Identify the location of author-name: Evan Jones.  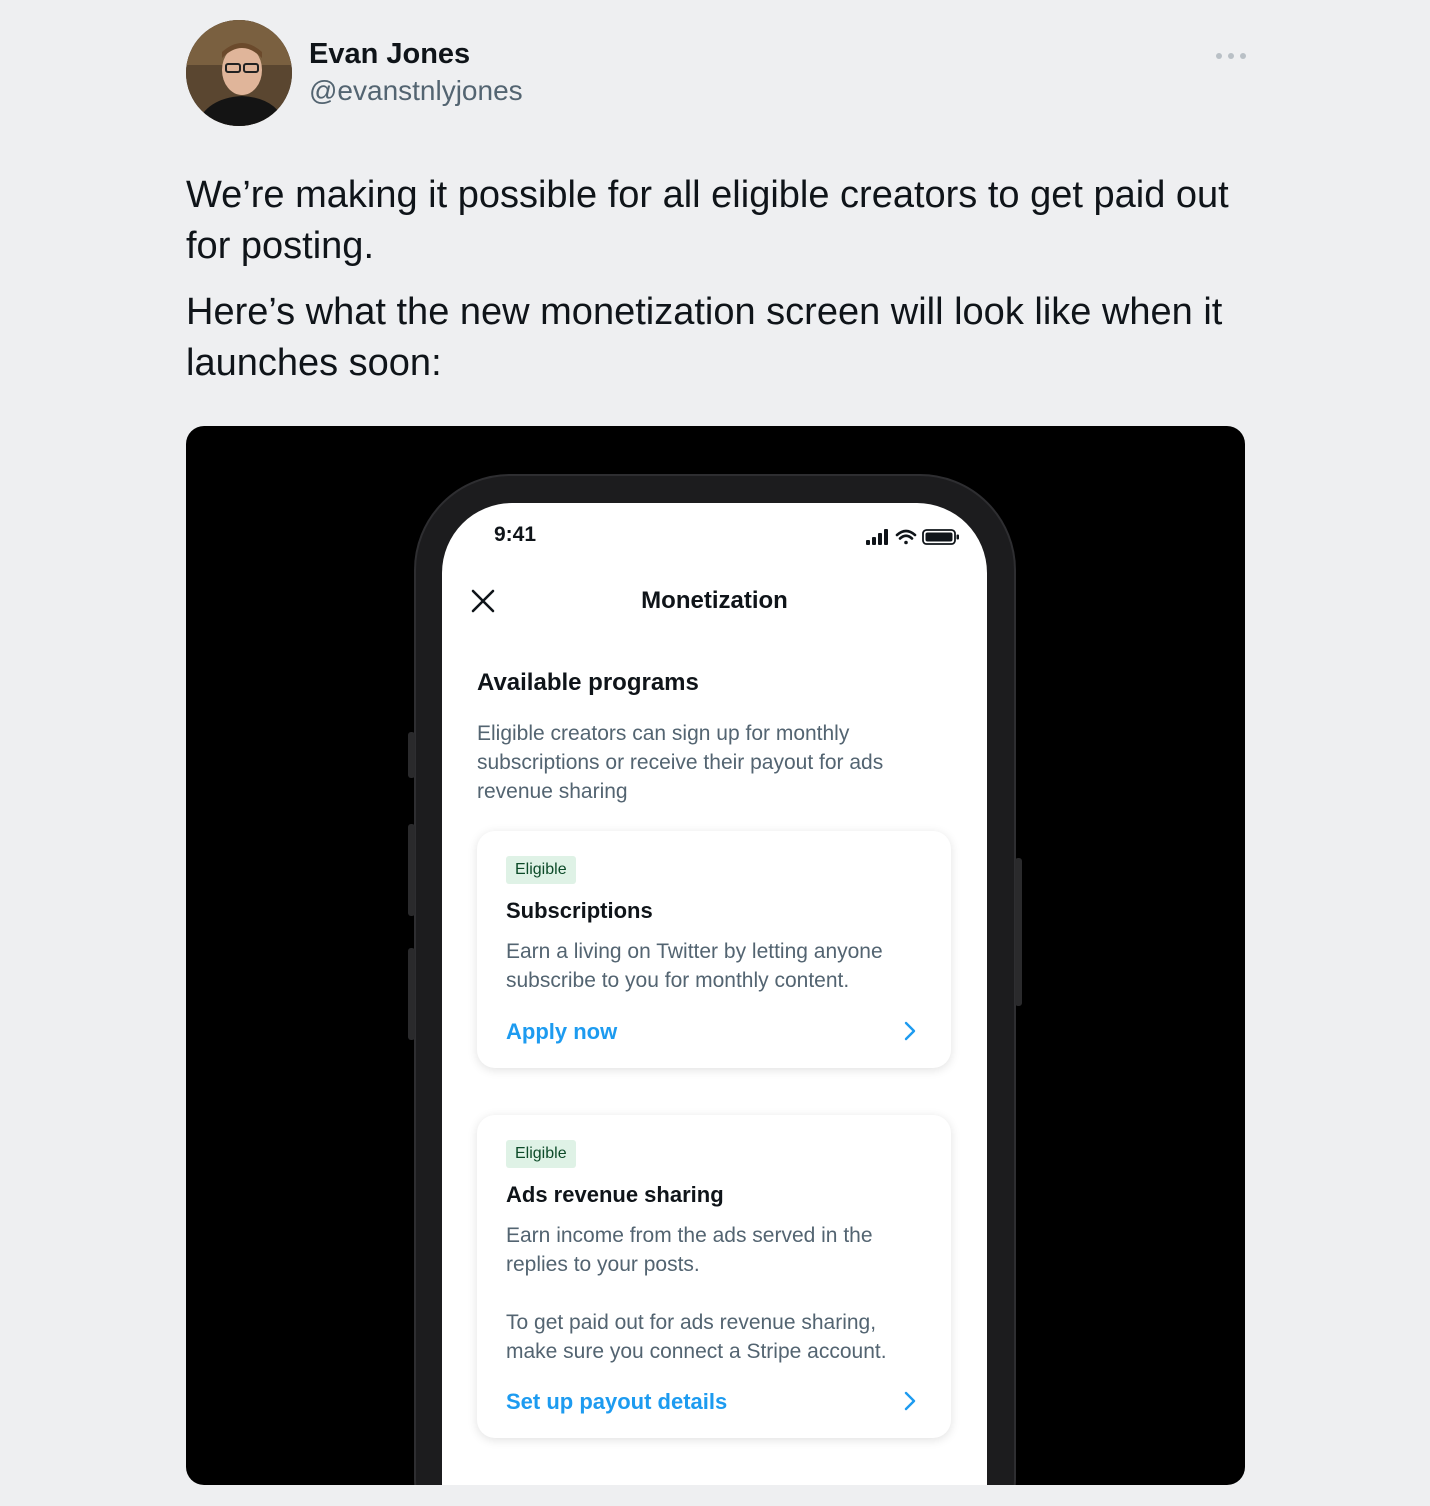
(389, 54).